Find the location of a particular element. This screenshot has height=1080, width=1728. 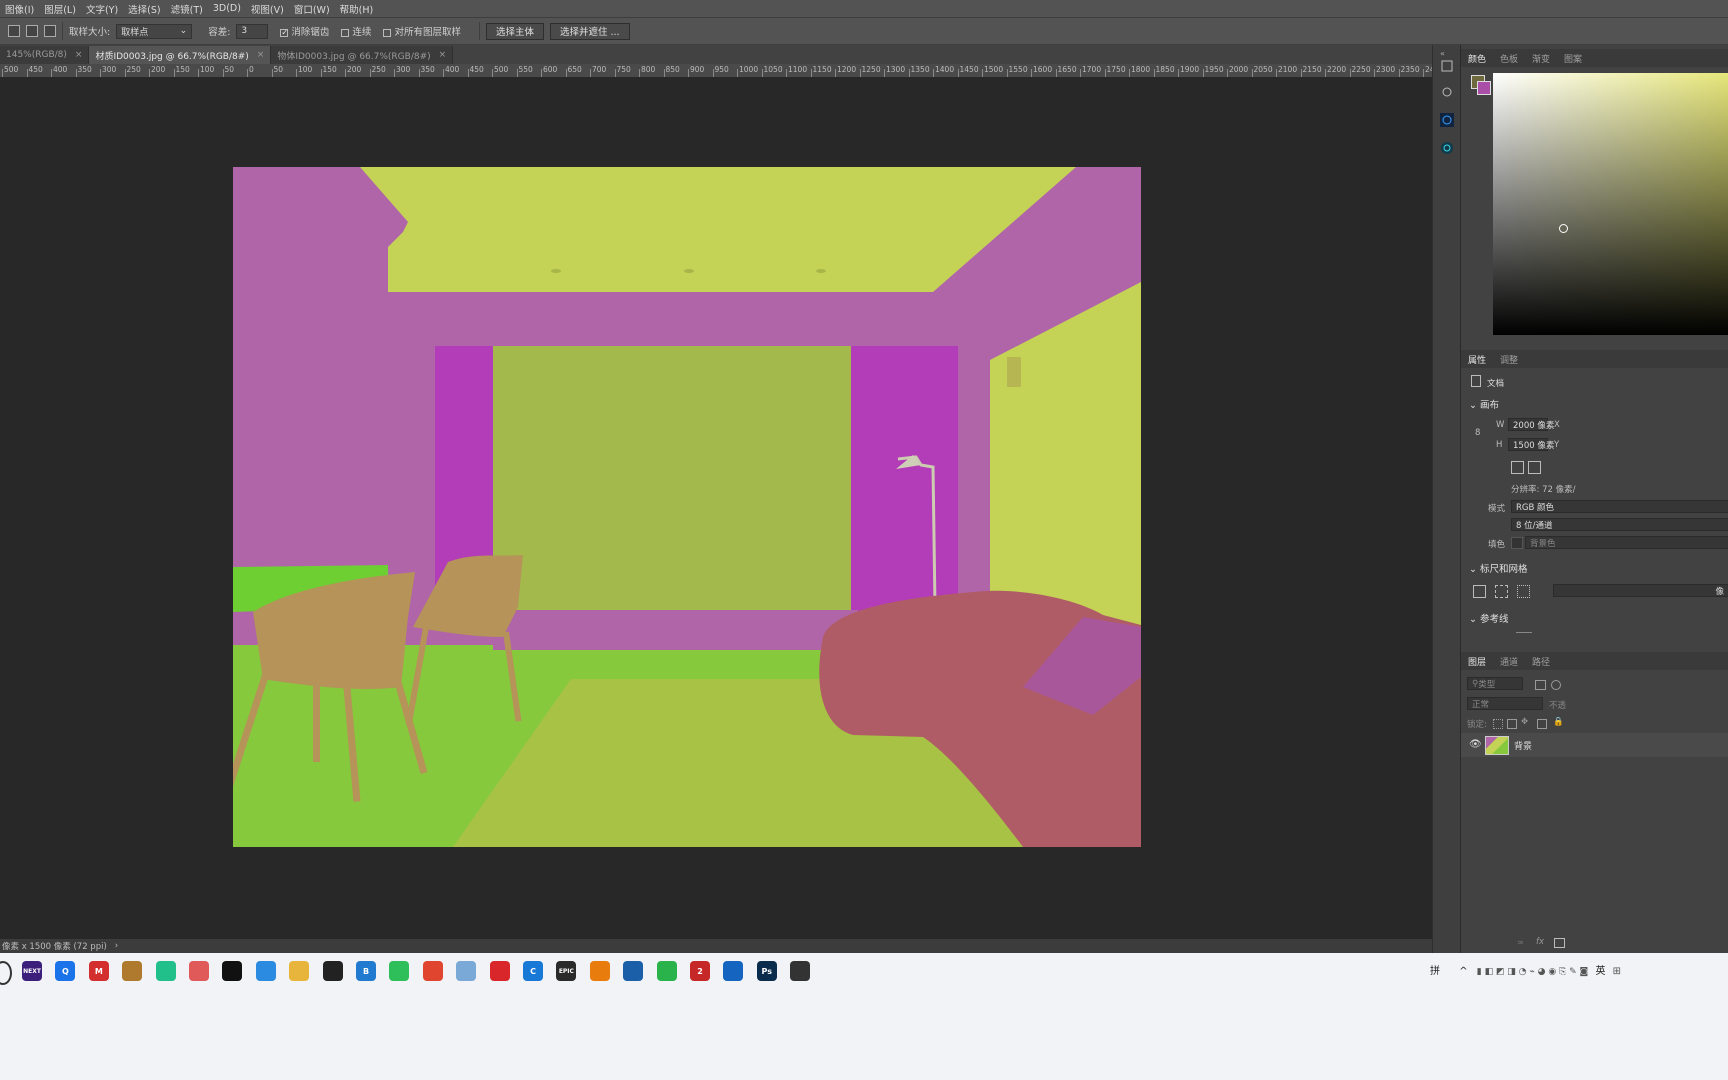

rec-app-icon is located at coordinates (800, 971).